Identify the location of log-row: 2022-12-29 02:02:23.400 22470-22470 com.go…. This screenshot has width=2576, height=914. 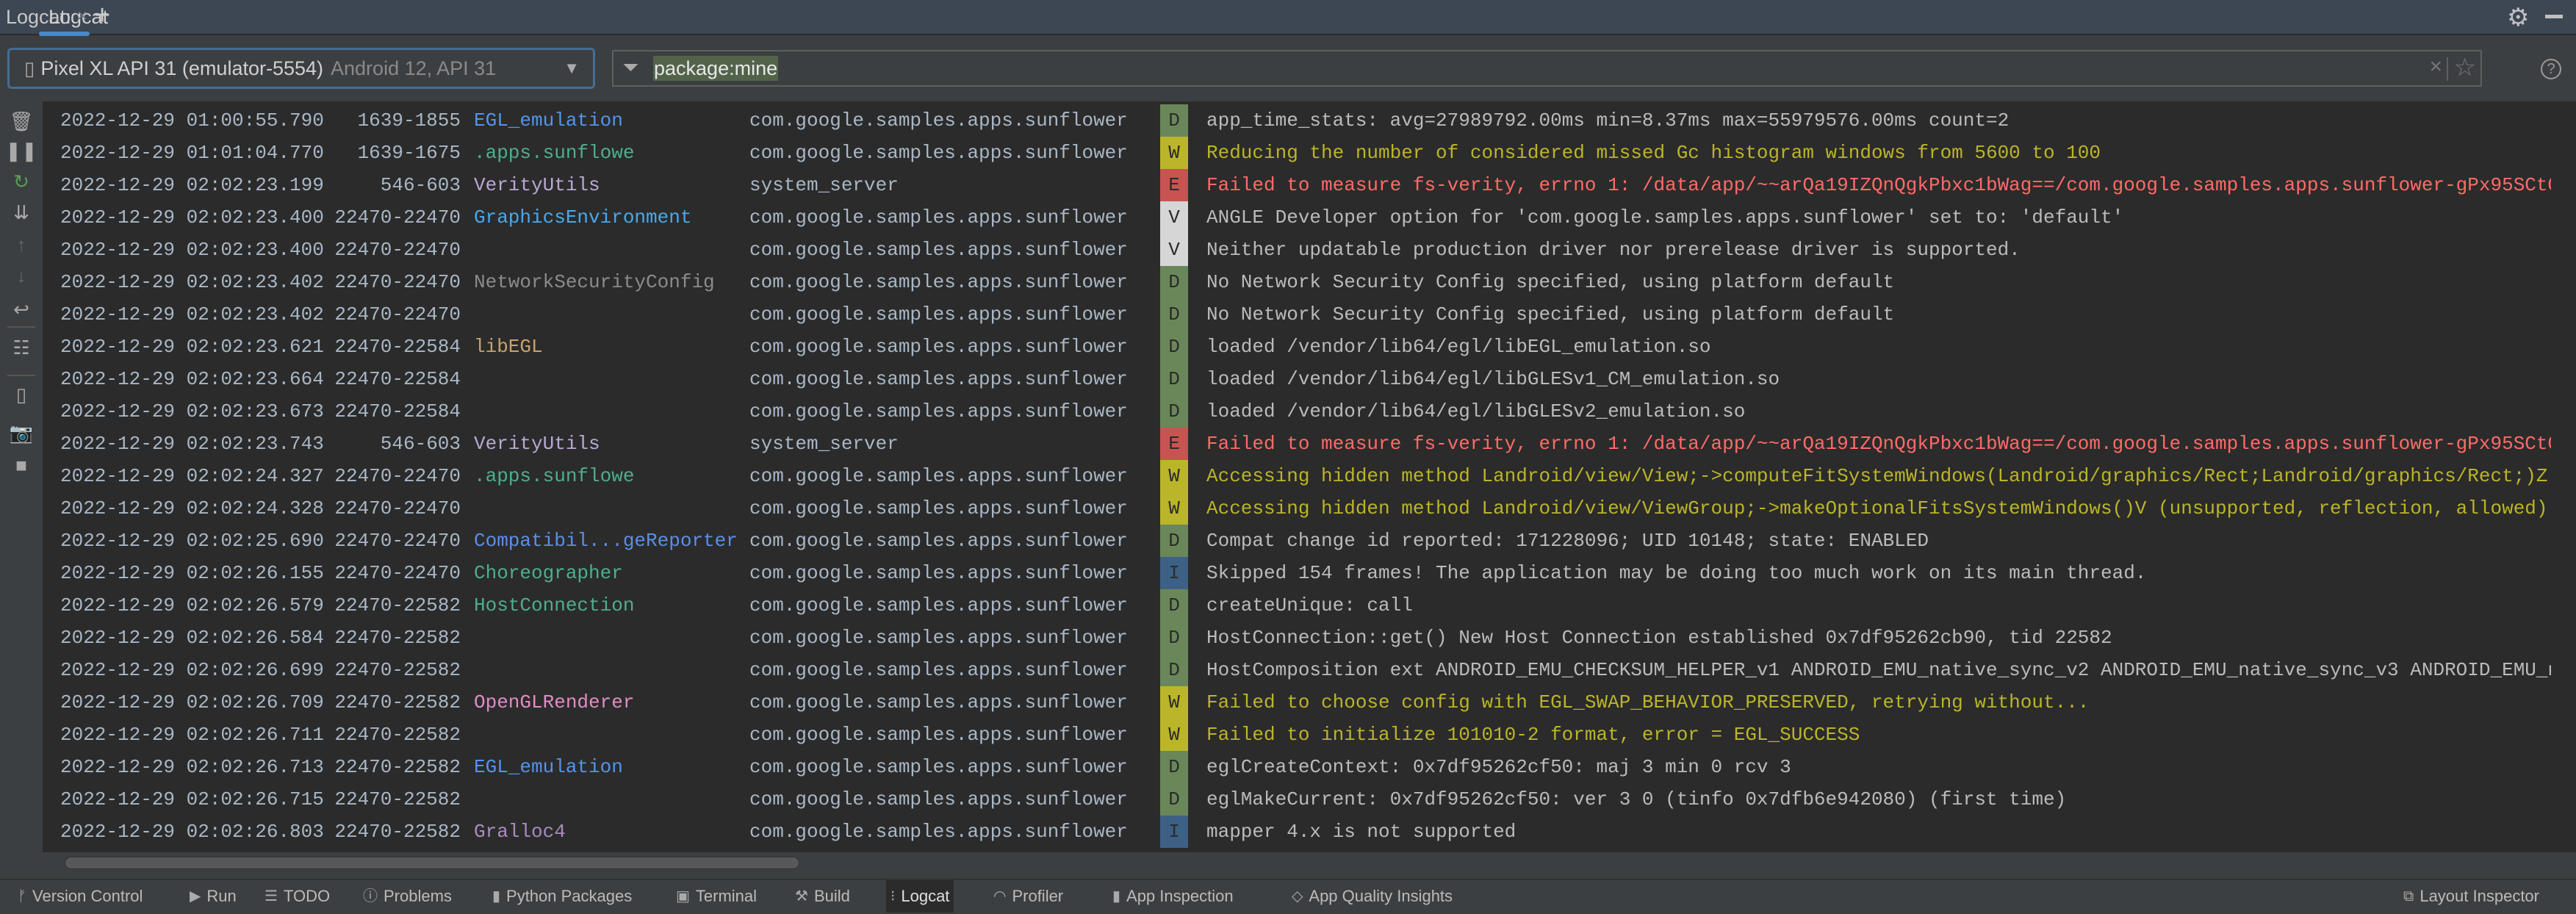
(1309, 250).